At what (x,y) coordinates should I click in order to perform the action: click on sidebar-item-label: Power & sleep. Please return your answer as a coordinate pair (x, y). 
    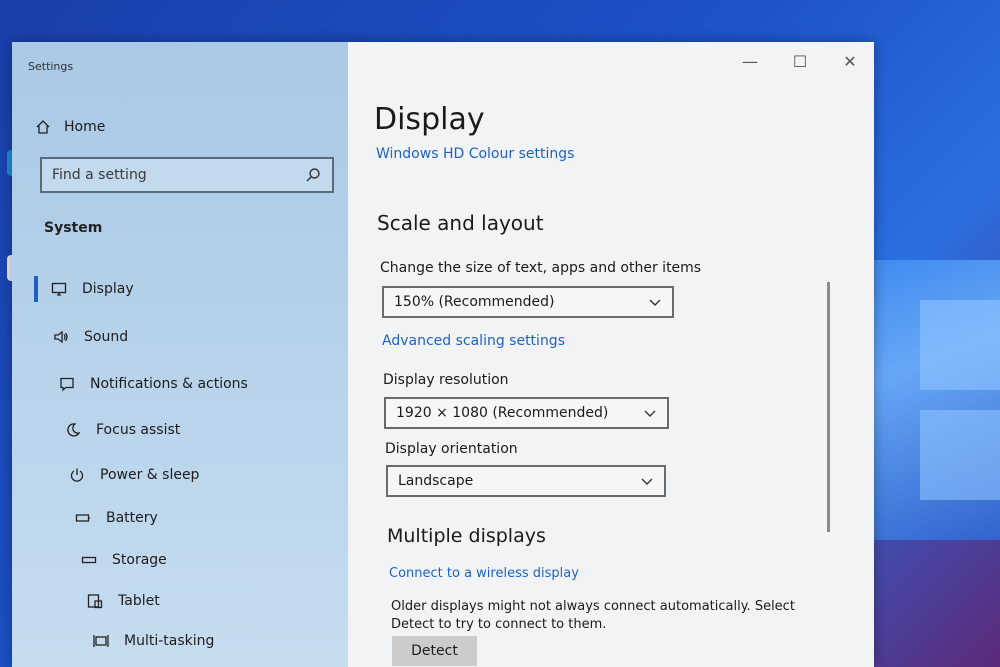
    Looking at the image, I should click on (150, 475).